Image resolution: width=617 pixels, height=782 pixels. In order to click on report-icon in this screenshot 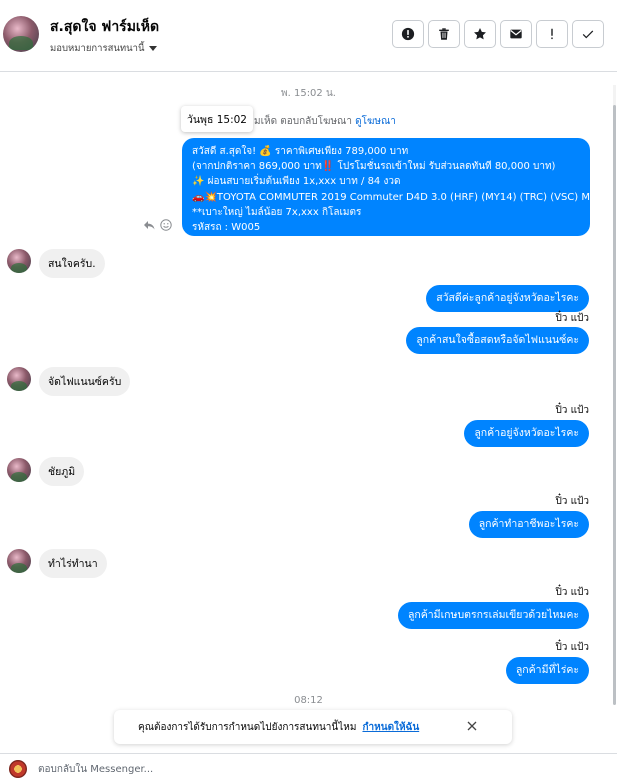, I will do `click(408, 34)`.